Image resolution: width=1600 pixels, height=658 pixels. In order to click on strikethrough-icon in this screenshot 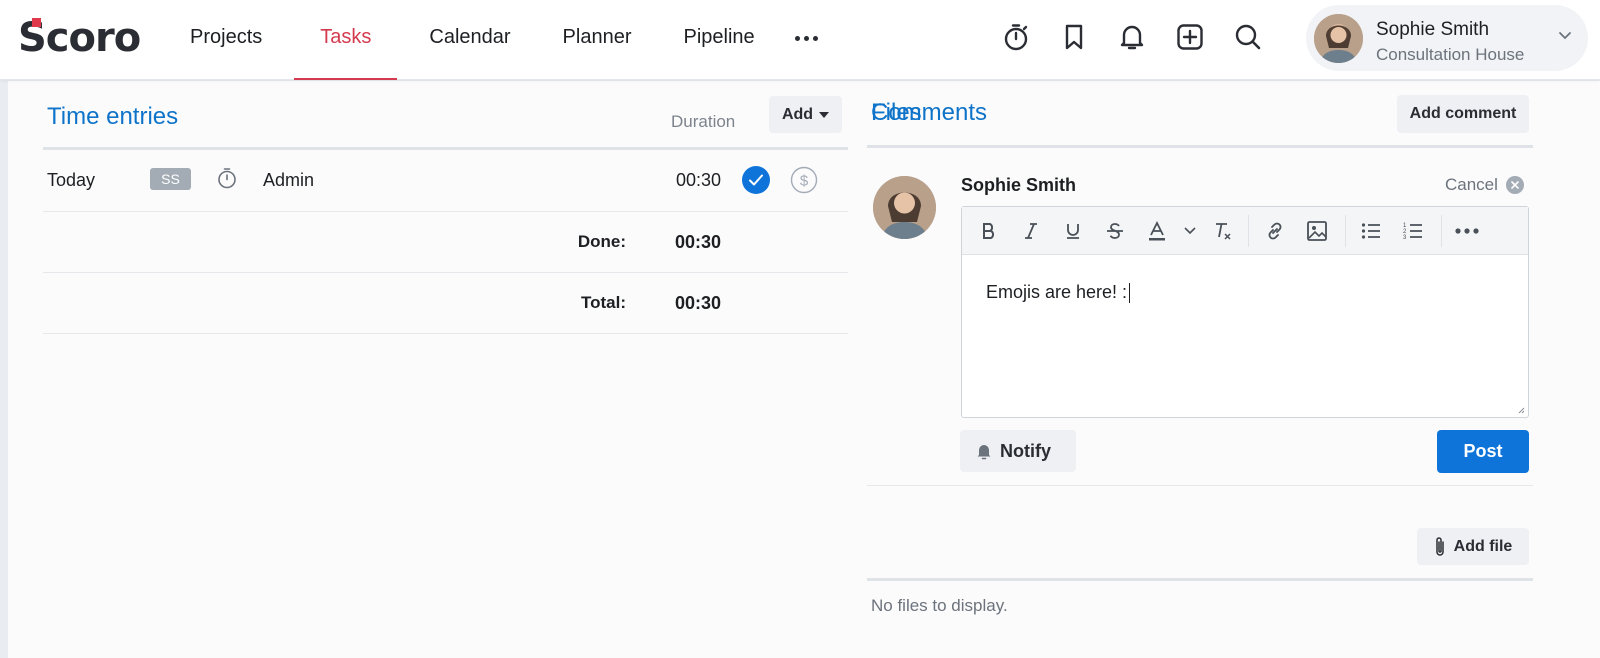, I will do `click(1115, 231)`.